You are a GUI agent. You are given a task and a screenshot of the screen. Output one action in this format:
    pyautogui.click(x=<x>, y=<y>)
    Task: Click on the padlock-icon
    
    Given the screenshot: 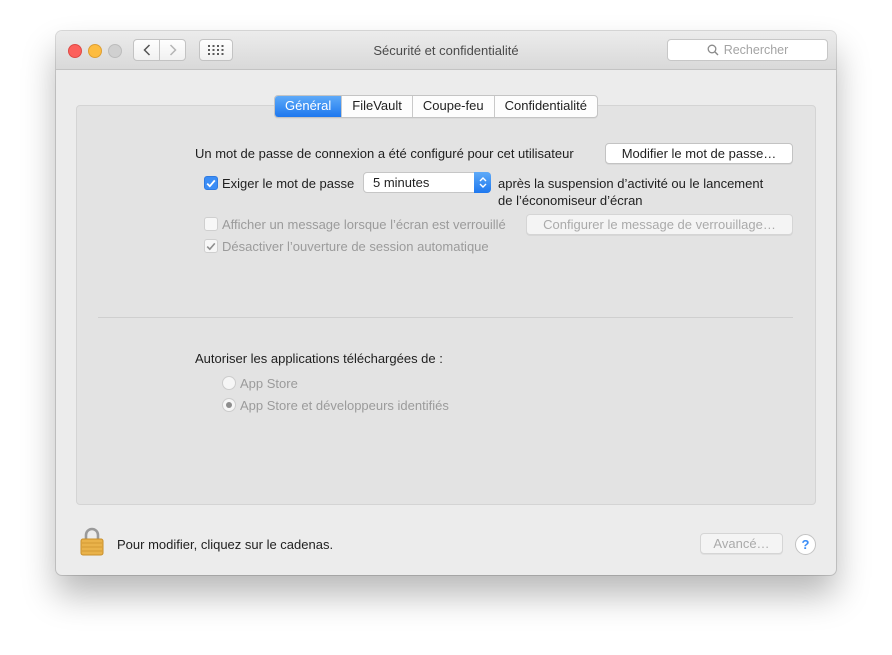 What is the action you would take?
    pyautogui.click(x=92, y=541)
    